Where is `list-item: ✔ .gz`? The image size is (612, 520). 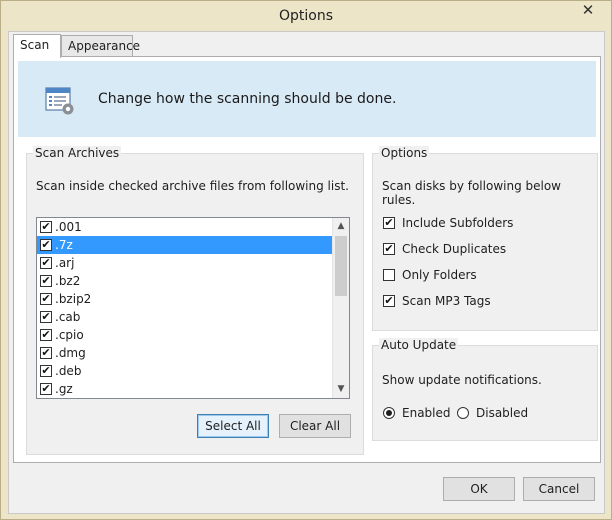
list-item: ✔ .gz is located at coordinates (185, 389).